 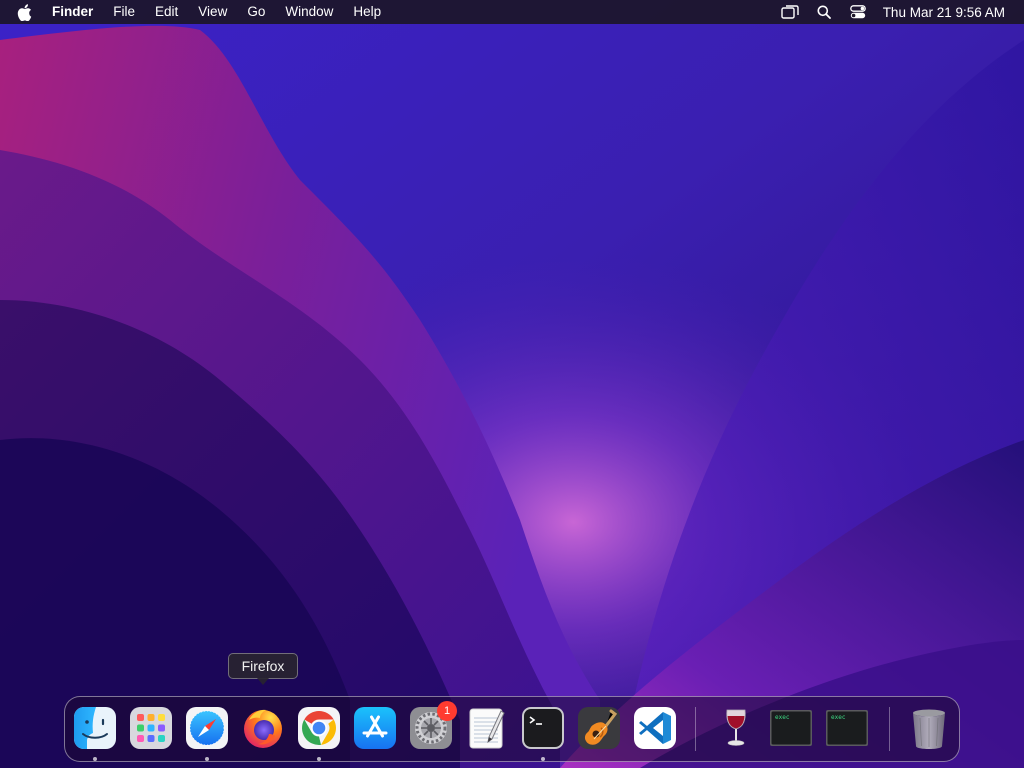 What do you see at coordinates (447, 711) in the screenshot?
I see `notification-badge: 1` at bounding box center [447, 711].